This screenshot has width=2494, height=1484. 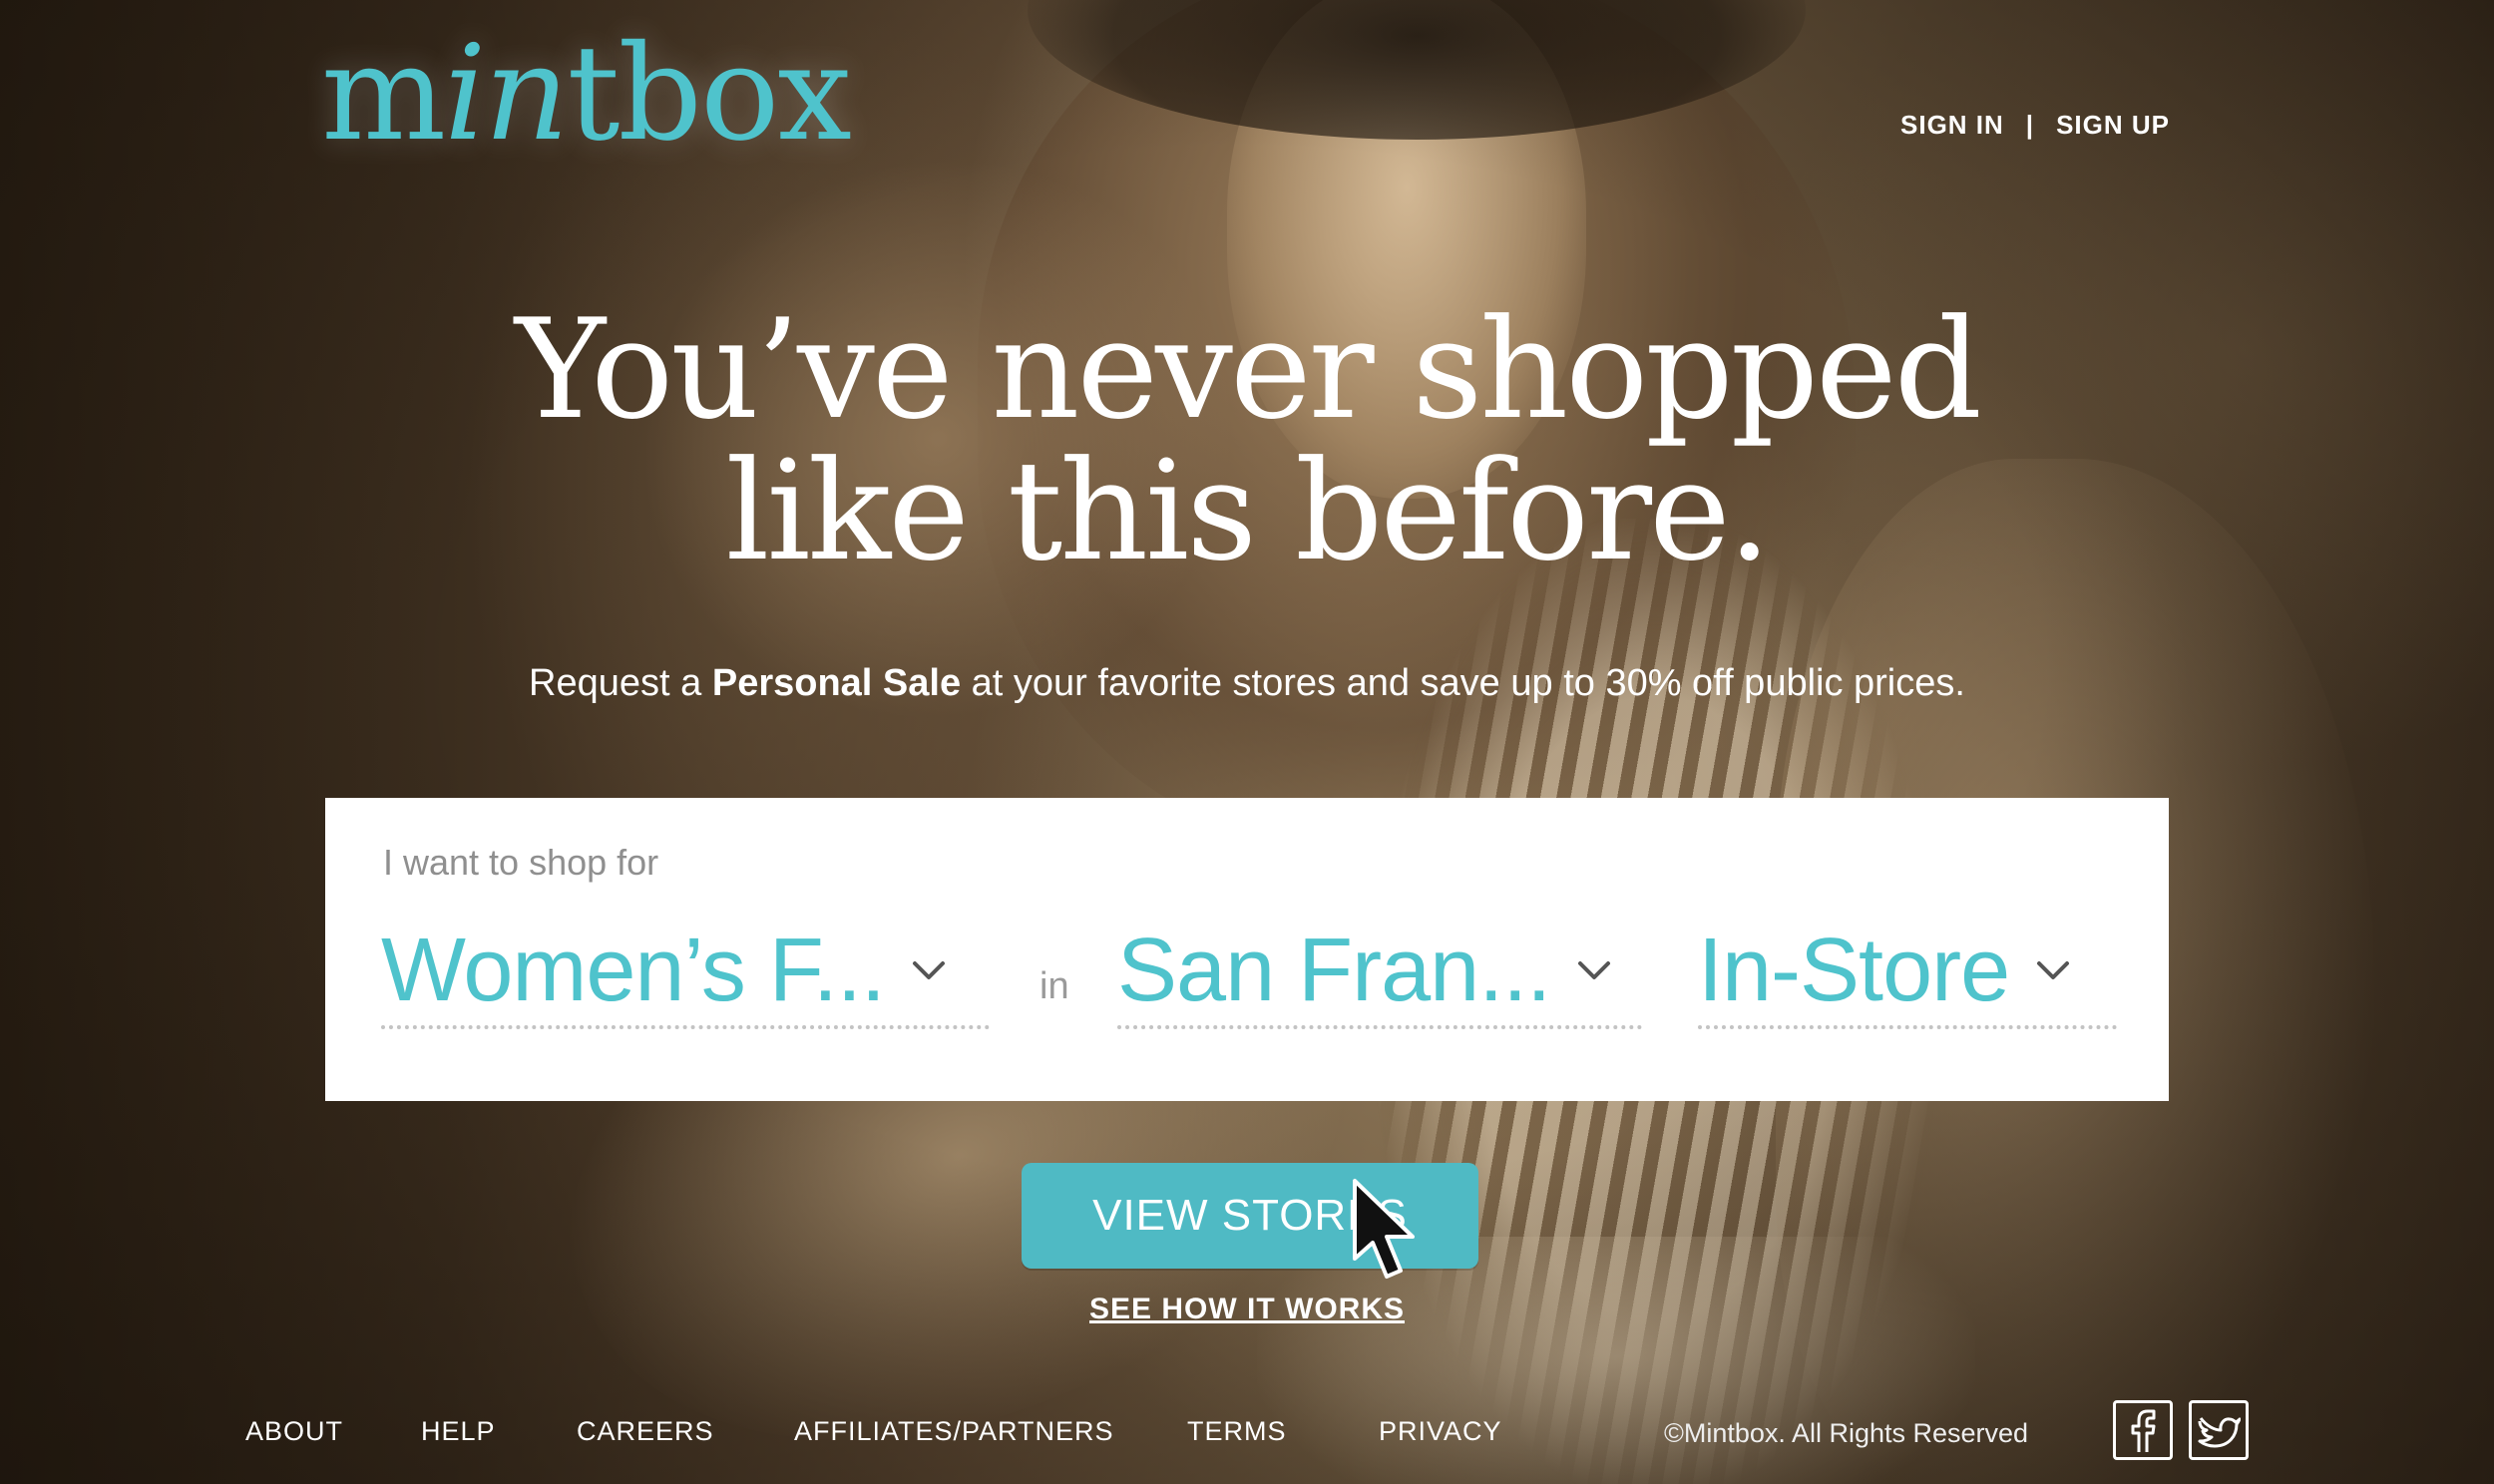 I want to click on background-photo-hat, so click(x=1417, y=70).